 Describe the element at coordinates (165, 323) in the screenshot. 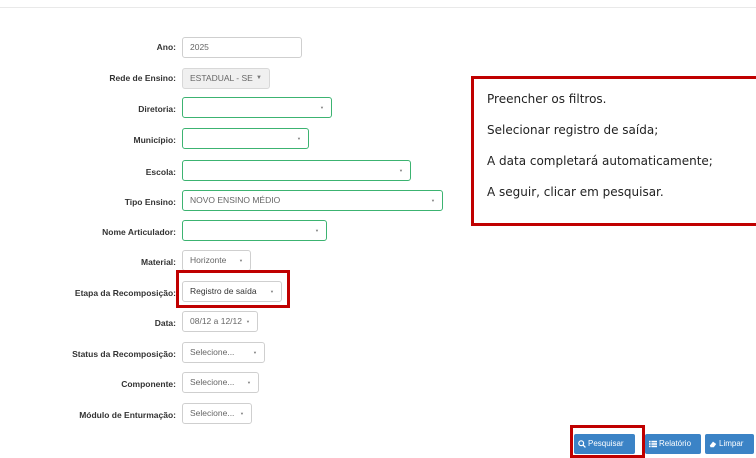

I see `data-label: Data:` at that location.